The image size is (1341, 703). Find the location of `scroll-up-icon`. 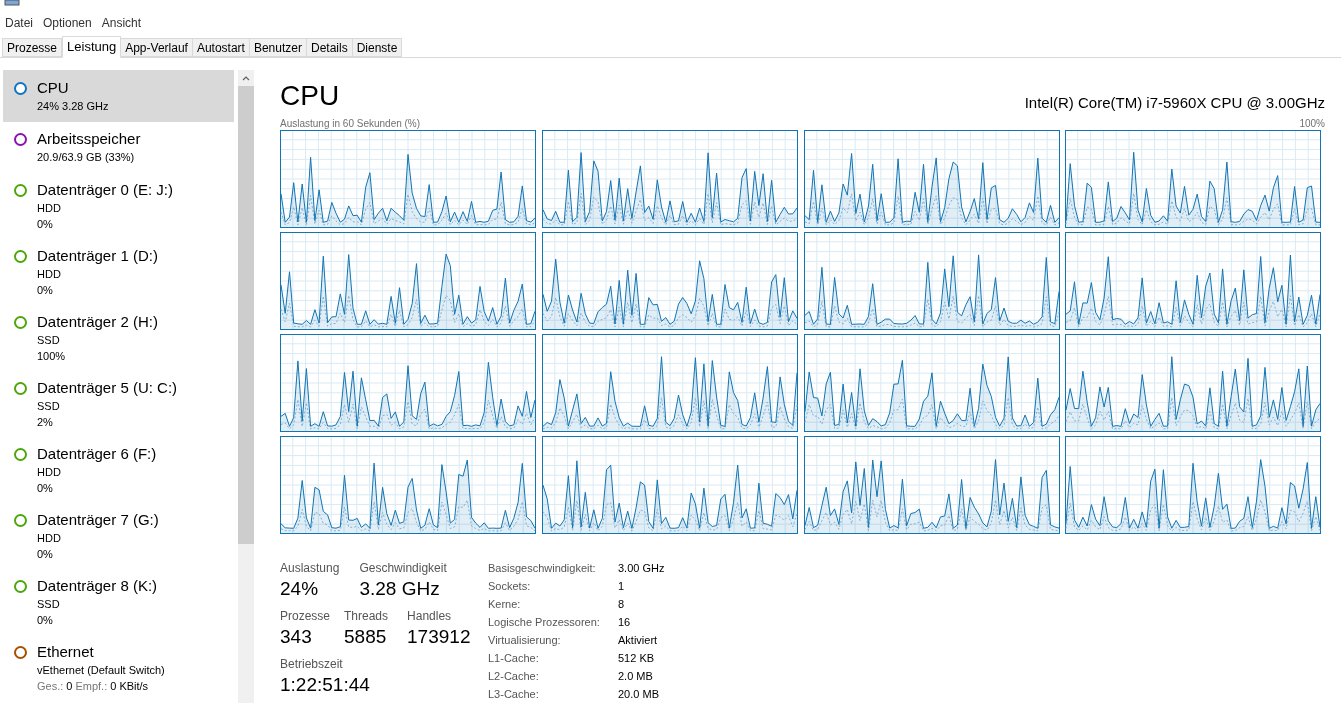

scroll-up-icon is located at coordinates (246, 78).